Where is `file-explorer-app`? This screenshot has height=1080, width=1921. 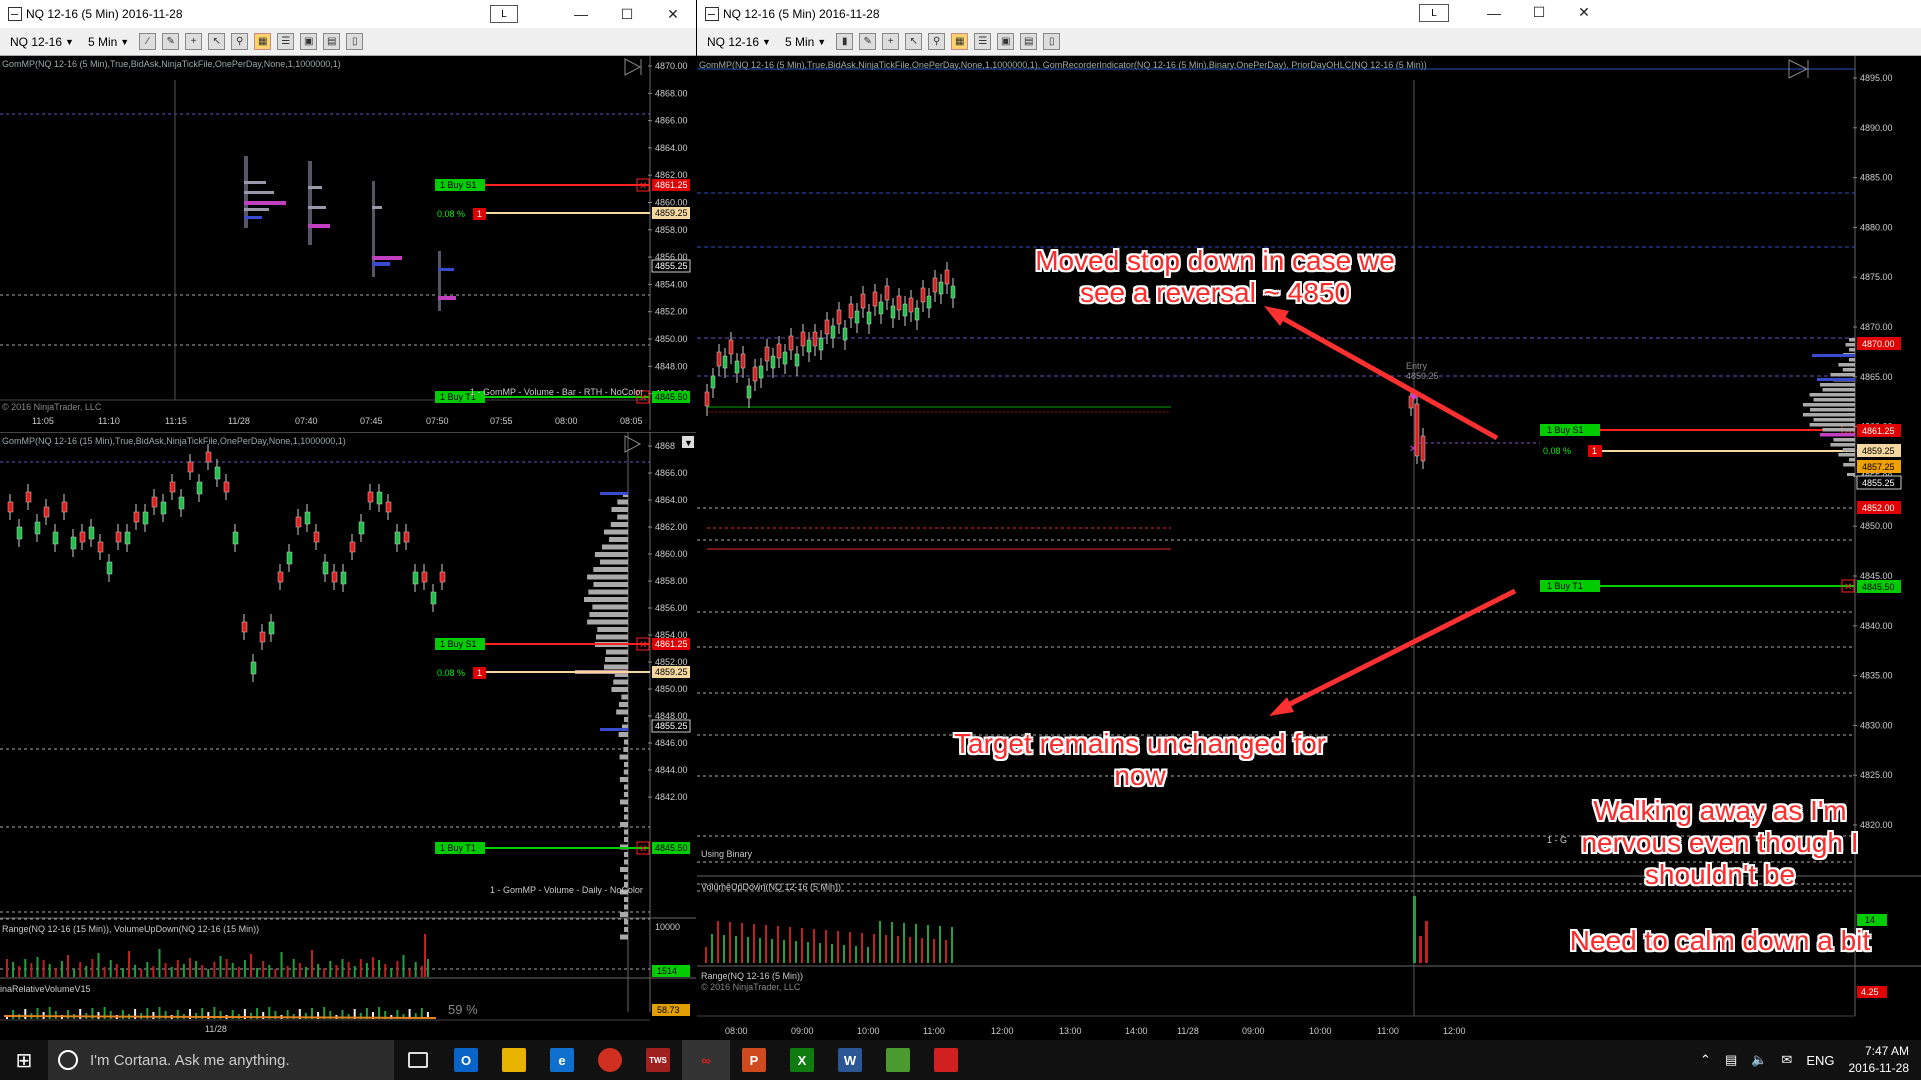
file-explorer-app is located at coordinates (514, 1060).